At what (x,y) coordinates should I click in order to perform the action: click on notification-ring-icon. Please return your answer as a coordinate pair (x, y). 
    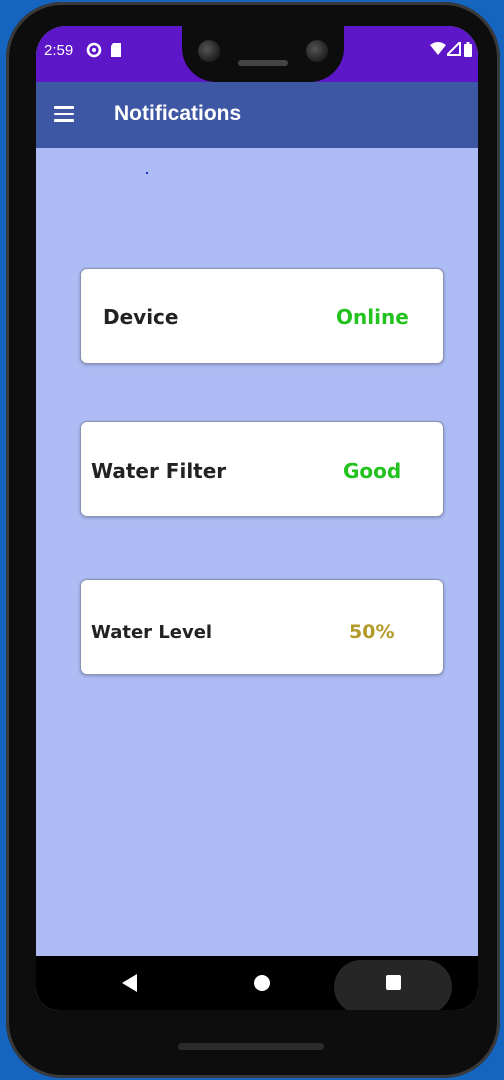
    Looking at the image, I should click on (94, 52).